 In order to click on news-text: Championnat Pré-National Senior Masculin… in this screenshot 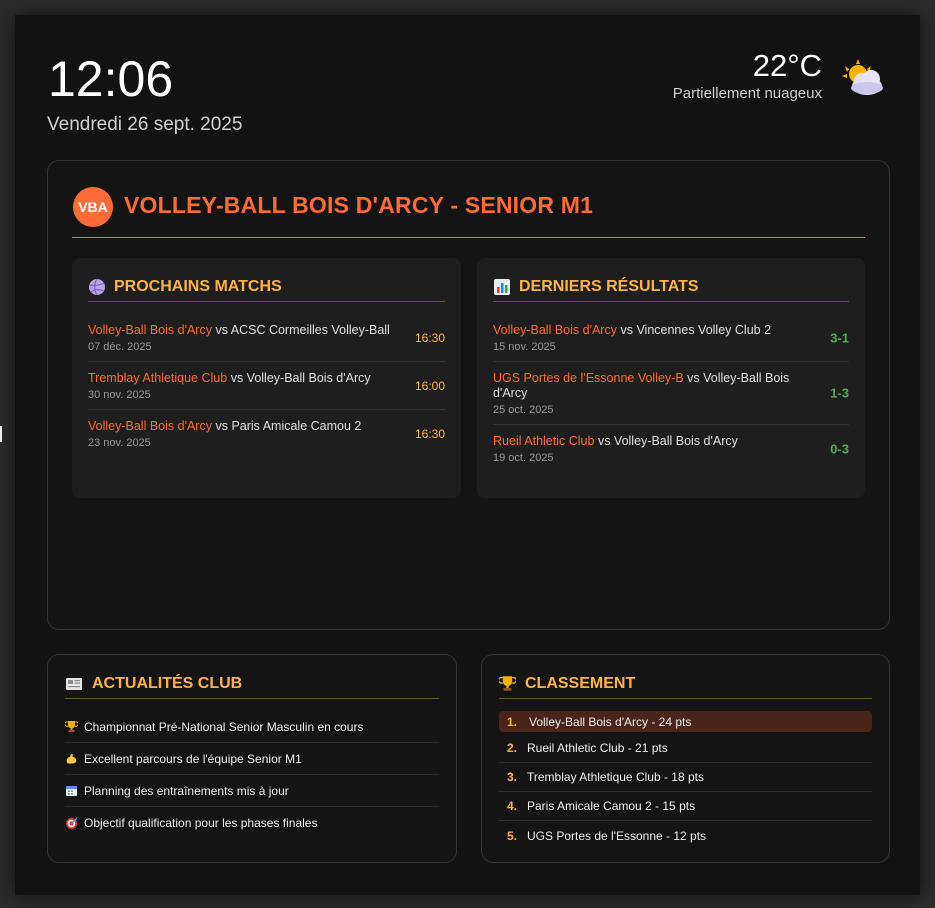, I will do `click(224, 726)`.